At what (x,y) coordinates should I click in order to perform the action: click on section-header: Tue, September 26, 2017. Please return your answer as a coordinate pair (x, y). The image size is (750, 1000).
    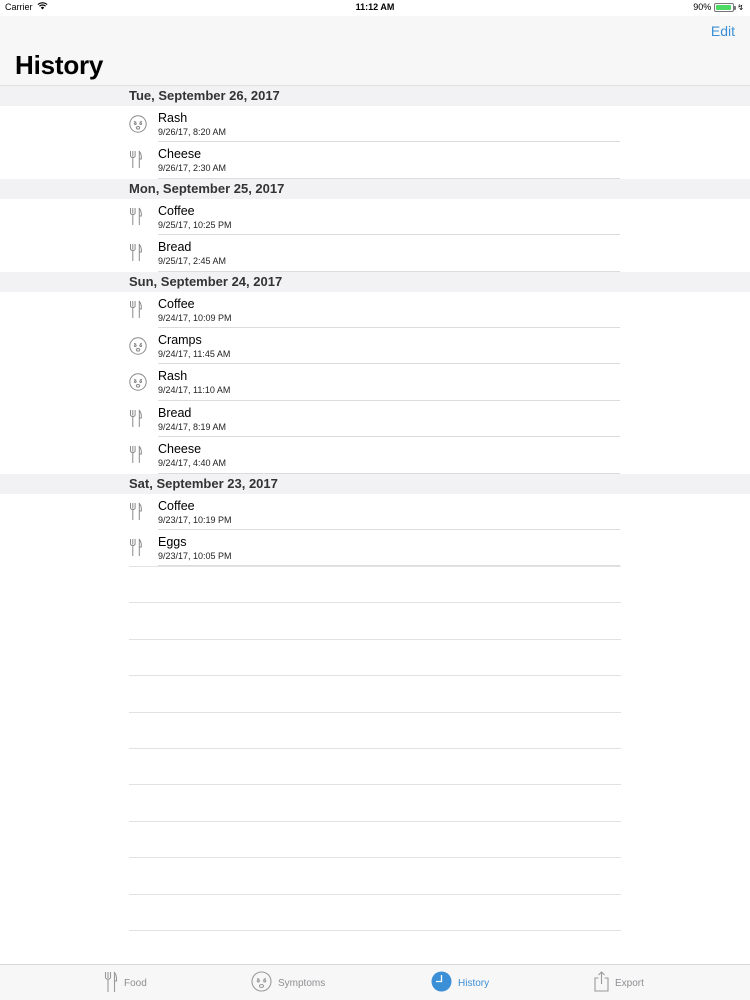
    Looking at the image, I should click on (375, 96).